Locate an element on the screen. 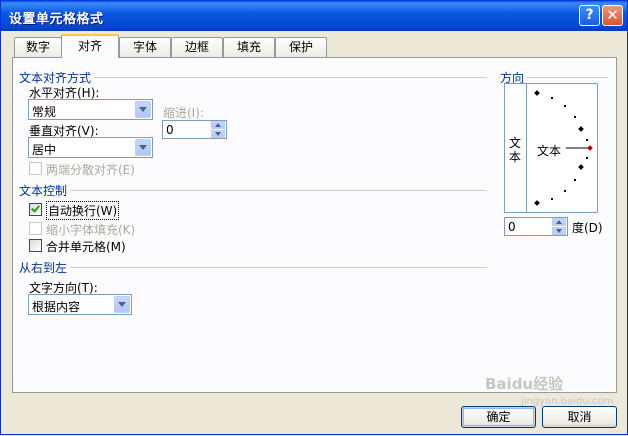 The width and height of the screenshot is (628, 436). merge-cells-checkbox is located at coordinates (35, 245).